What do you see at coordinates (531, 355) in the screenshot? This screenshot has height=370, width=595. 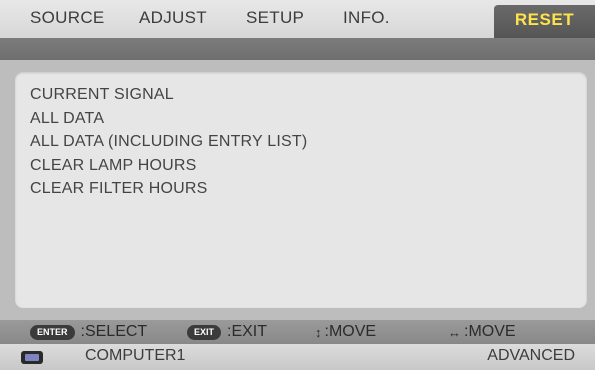 I see `status-menu-mode: ADVANCED` at bounding box center [531, 355].